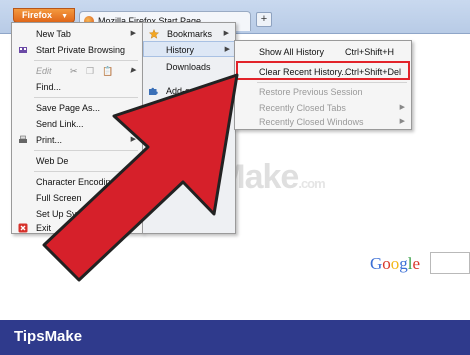 The image size is (470, 355). I want to click on menu-item-add-ons: Add-ons, so click(189, 91).